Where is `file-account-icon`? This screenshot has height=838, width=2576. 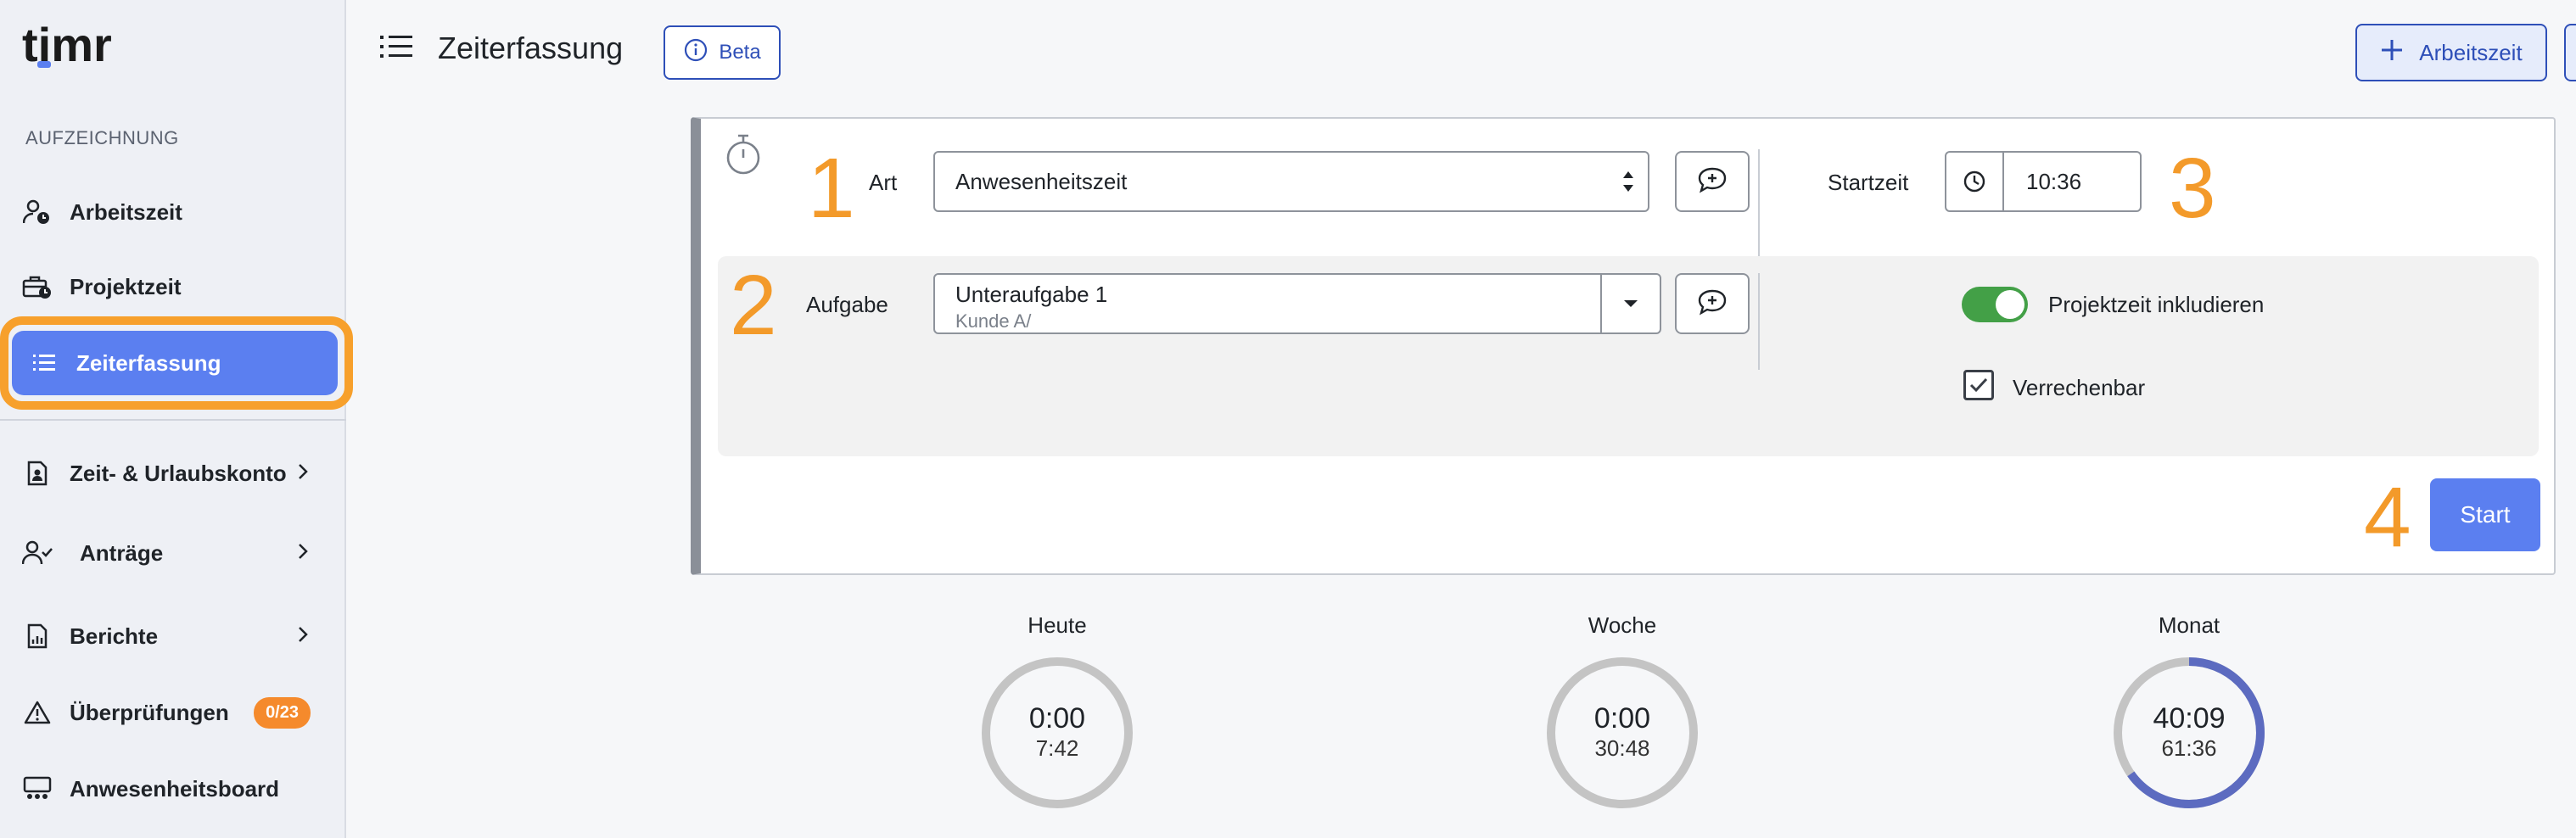 file-account-icon is located at coordinates (37, 473).